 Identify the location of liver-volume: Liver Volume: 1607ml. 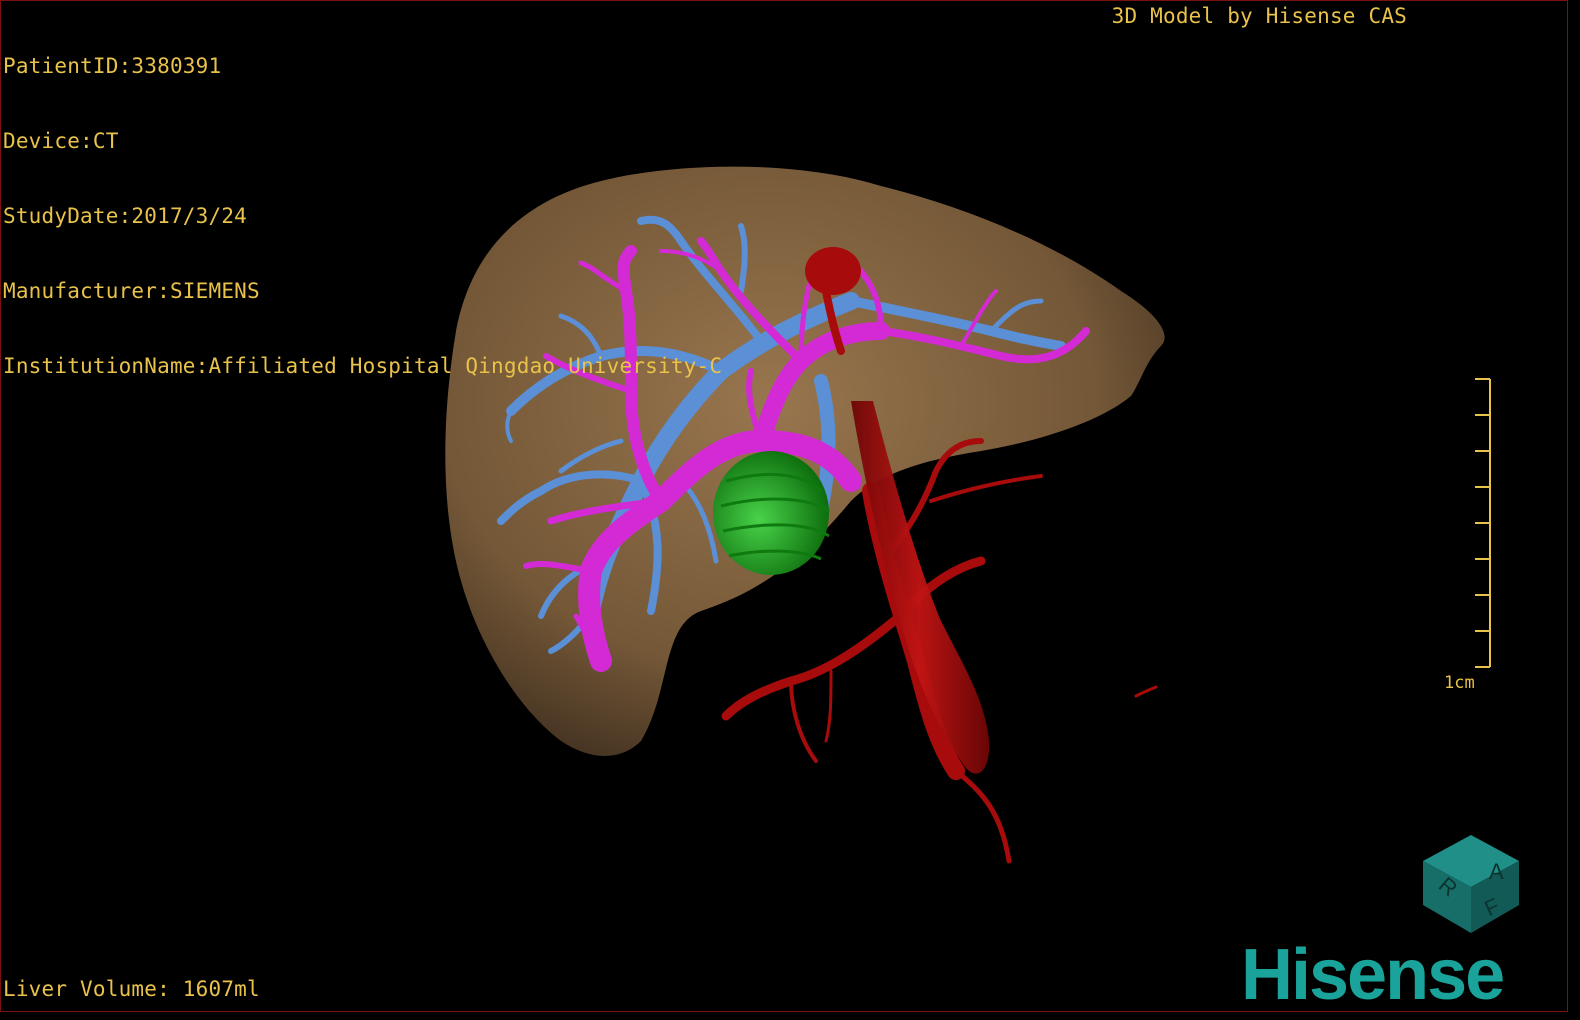
(131, 989).